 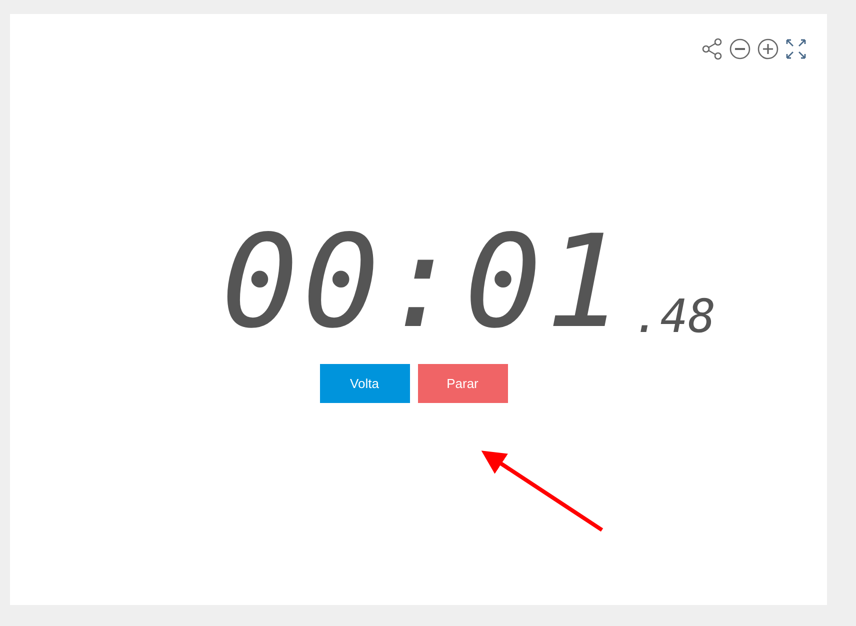 What do you see at coordinates (674, 316) in the screenshot?
I see `elapsed-fraction: .48` at bounding box center [674, 316].